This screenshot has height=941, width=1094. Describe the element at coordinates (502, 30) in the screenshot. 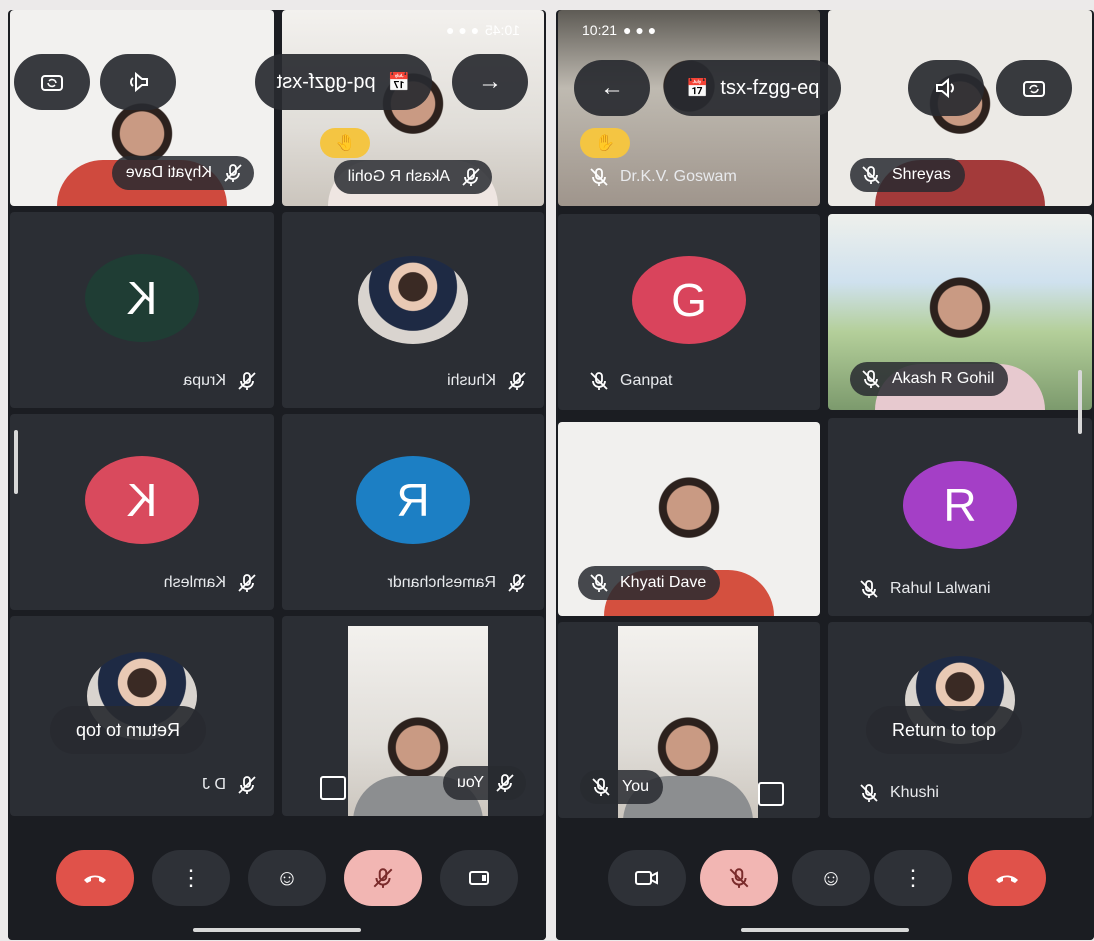

I see `status-time: 10:45` at that location.